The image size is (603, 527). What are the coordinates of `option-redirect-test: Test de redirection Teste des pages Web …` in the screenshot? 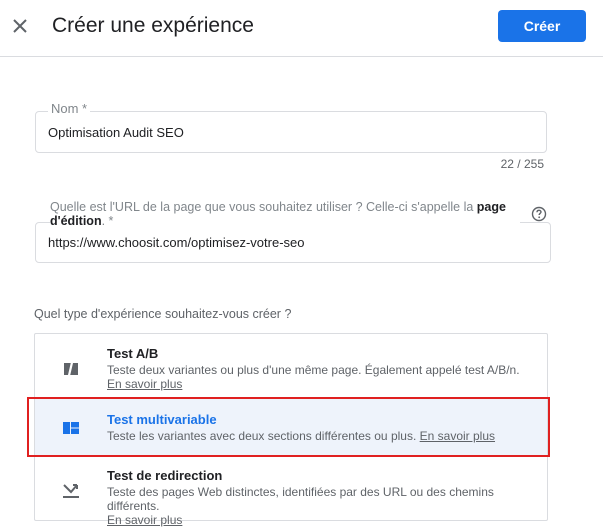 It's located at (291, 491).